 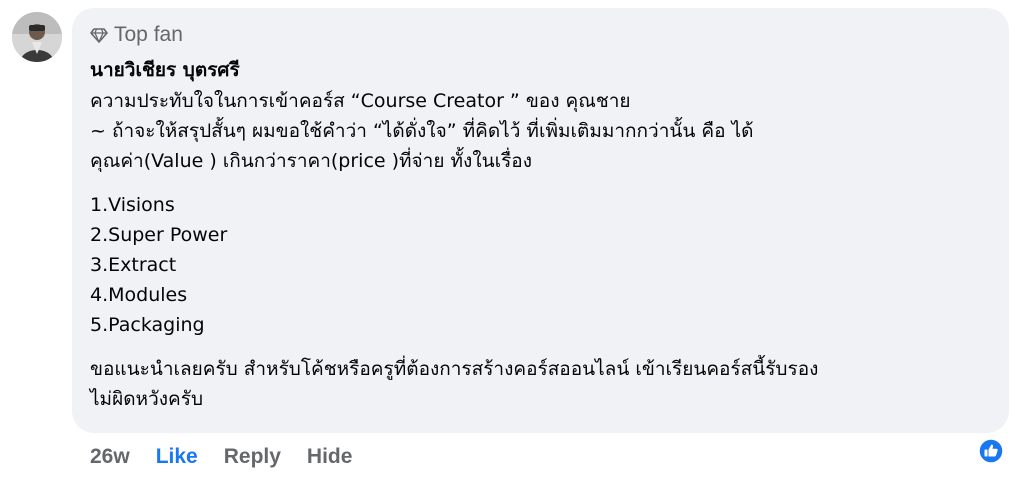 What do you see at coordinates (177, 457) in the screenshot?
I see `like-button: Like` at bounding box center [177, 457].